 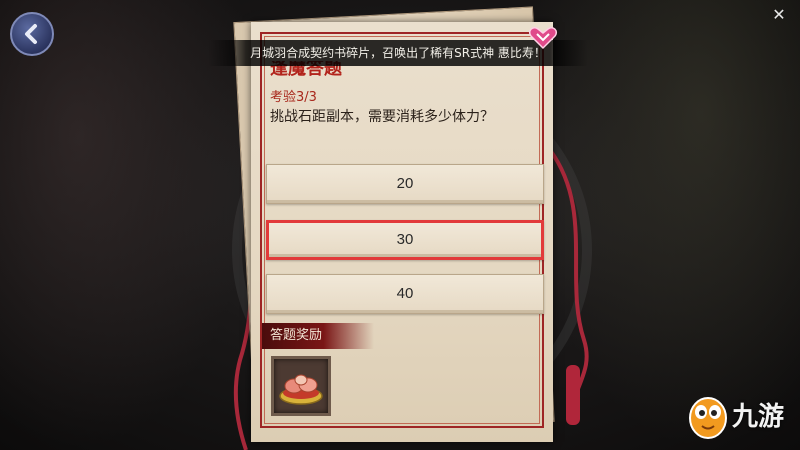 What do you see at coordinates (405, 294) in the screenshot?
I see `answer-option-3: 40` at bounding box center [405, 294].